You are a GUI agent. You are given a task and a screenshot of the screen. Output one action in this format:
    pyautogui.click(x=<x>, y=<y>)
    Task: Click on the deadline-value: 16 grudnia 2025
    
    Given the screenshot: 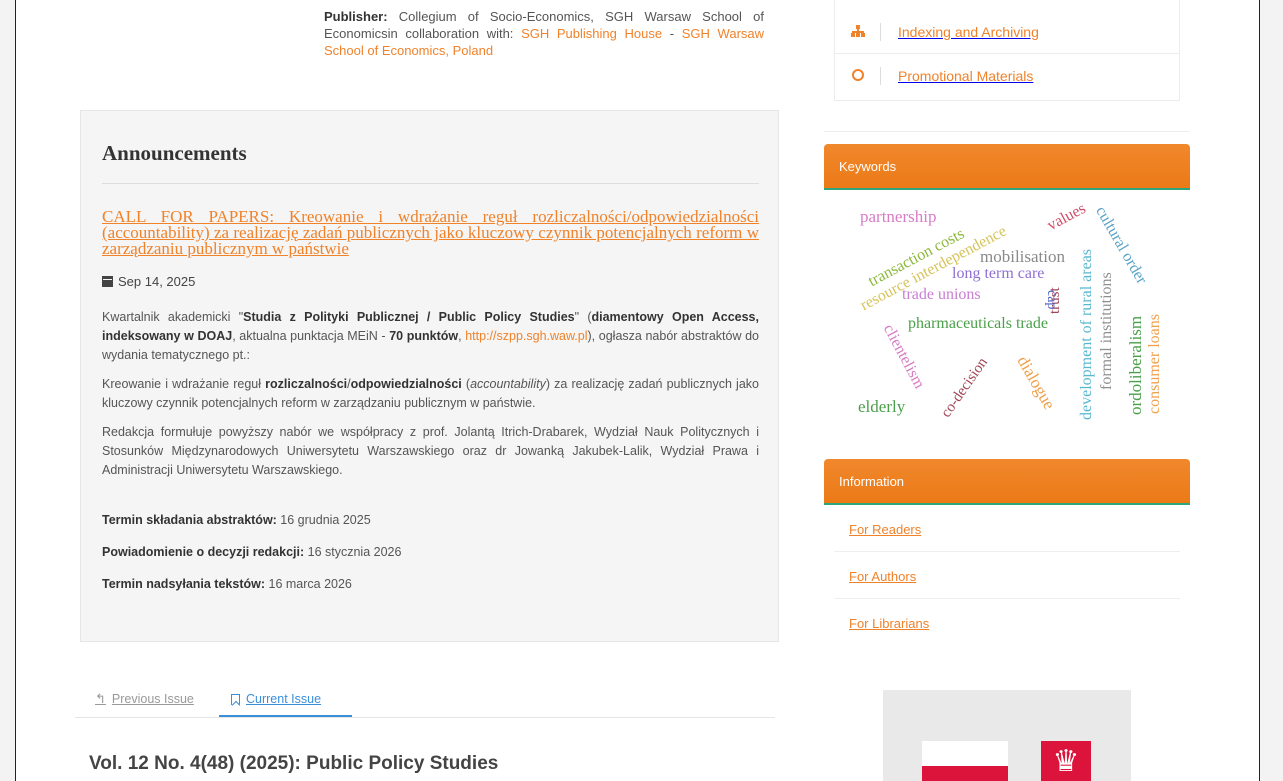 What is the action you would take?
    pyautogui.click(x=323, y=520)
    